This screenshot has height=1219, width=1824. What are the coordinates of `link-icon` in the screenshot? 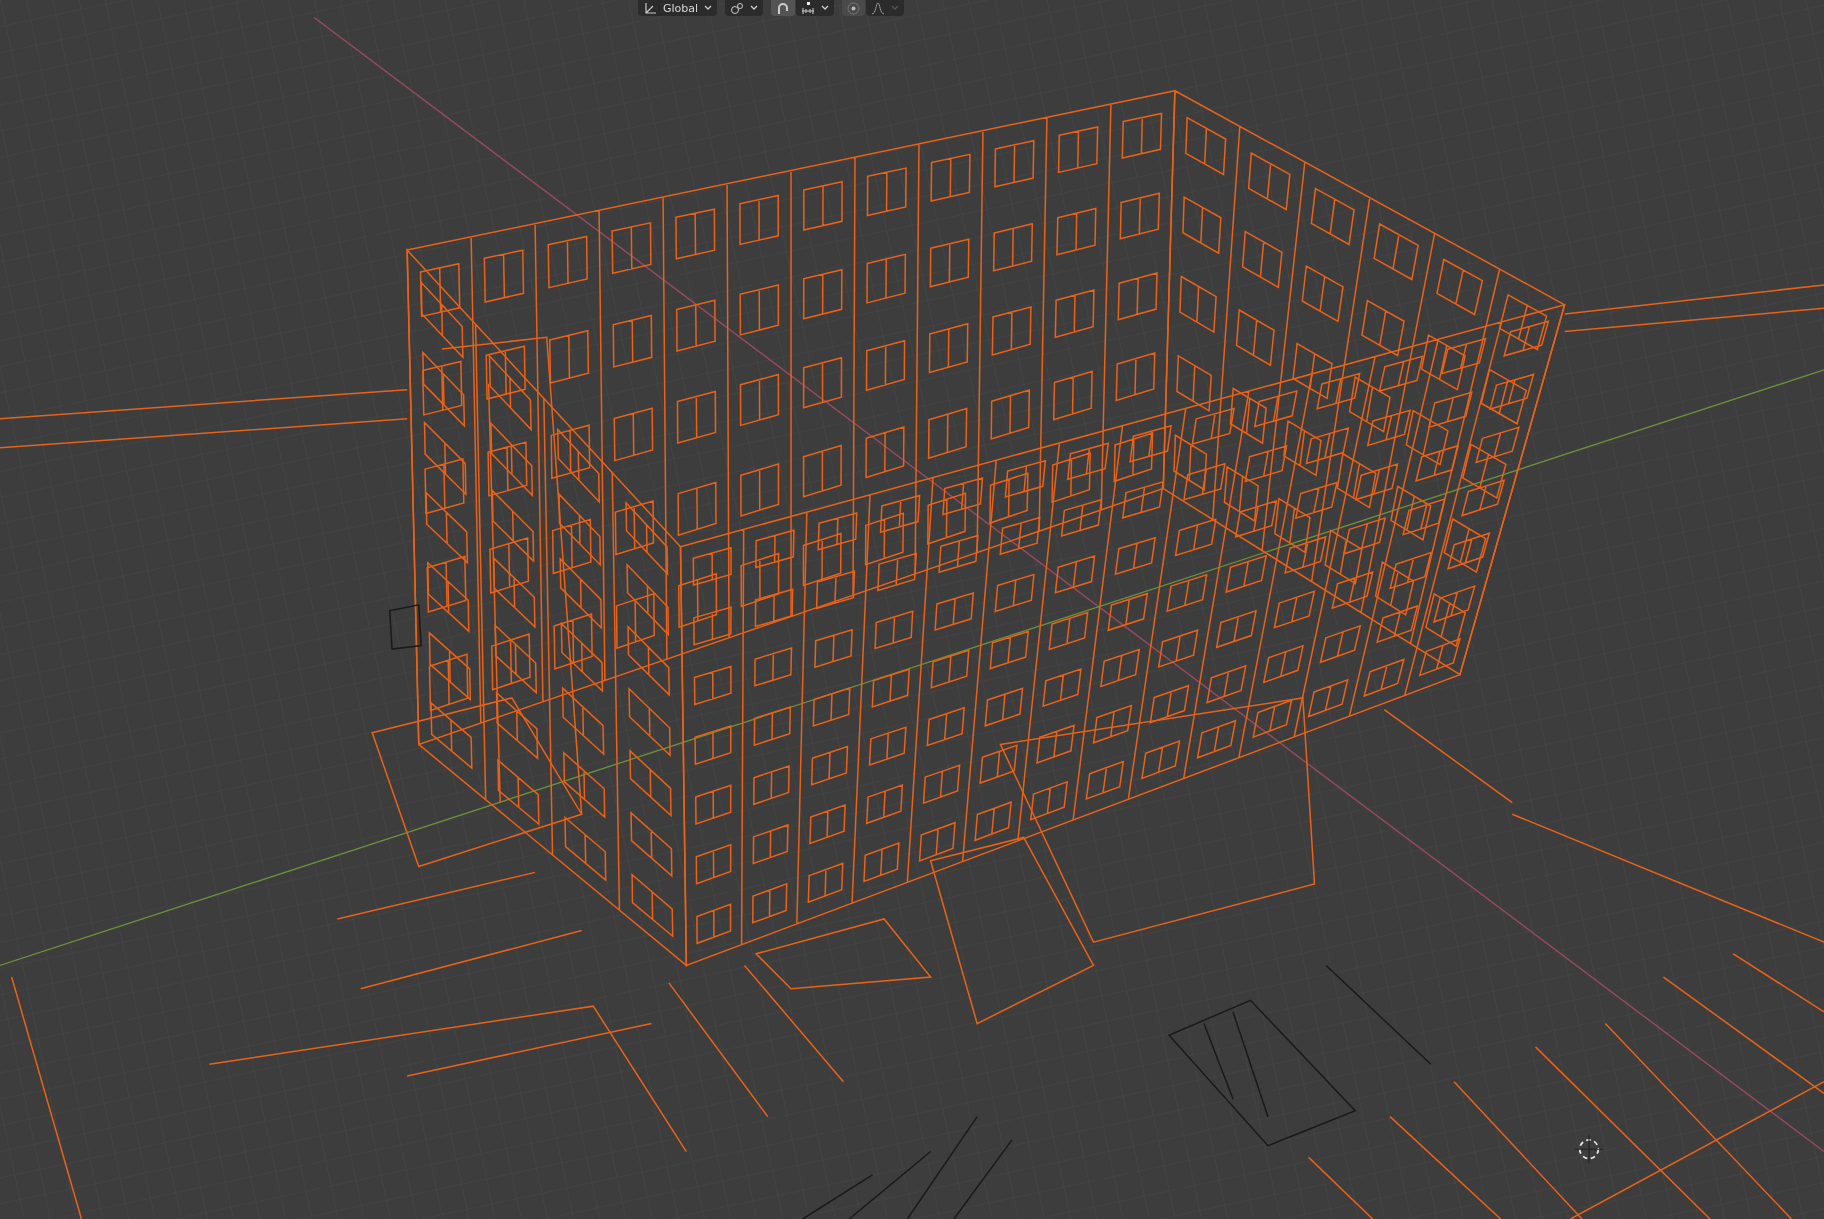 It's located at (737, 8).